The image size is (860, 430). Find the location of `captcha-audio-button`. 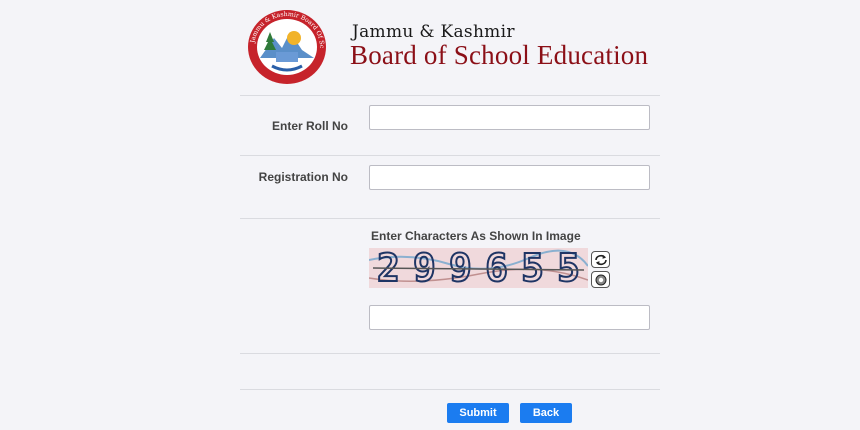

captcha-audio-button is located at coordinates (600, 279).